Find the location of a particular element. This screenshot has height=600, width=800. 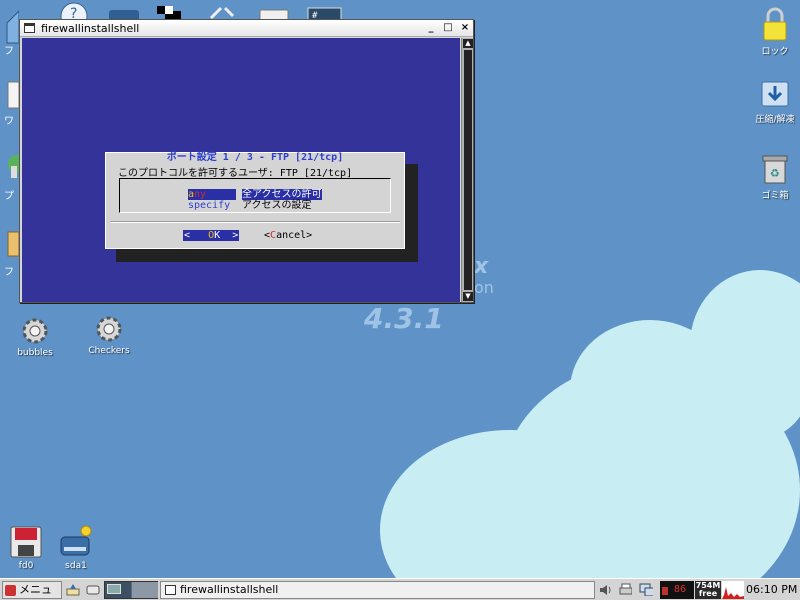

desktop-icon-label: bubbles is located at coordinates (35, 353).